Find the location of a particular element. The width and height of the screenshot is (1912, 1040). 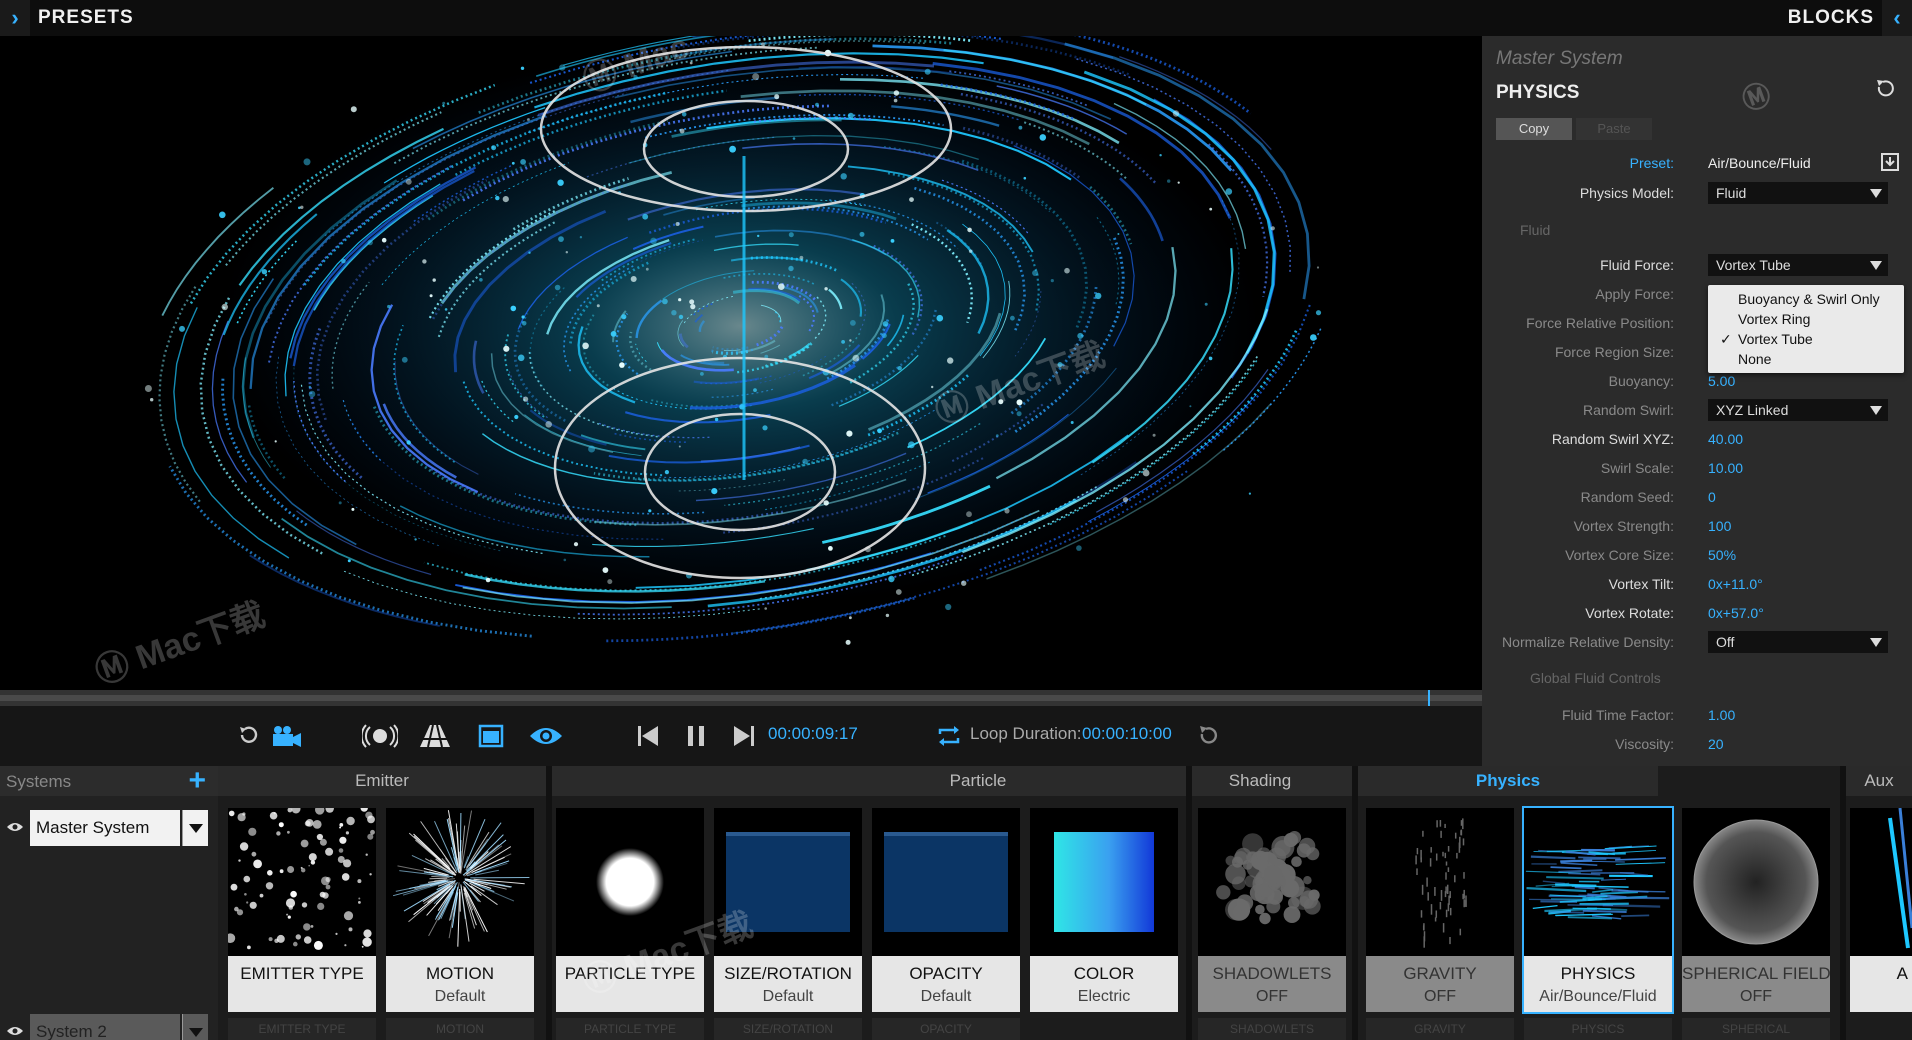

block-title: SPHERICAL FIELD is located at coordinates (1756, 973).